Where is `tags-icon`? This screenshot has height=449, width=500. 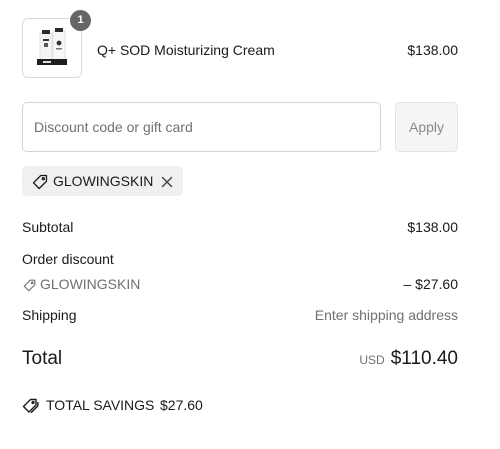 tags-icon is located at coordinates (30, 407).